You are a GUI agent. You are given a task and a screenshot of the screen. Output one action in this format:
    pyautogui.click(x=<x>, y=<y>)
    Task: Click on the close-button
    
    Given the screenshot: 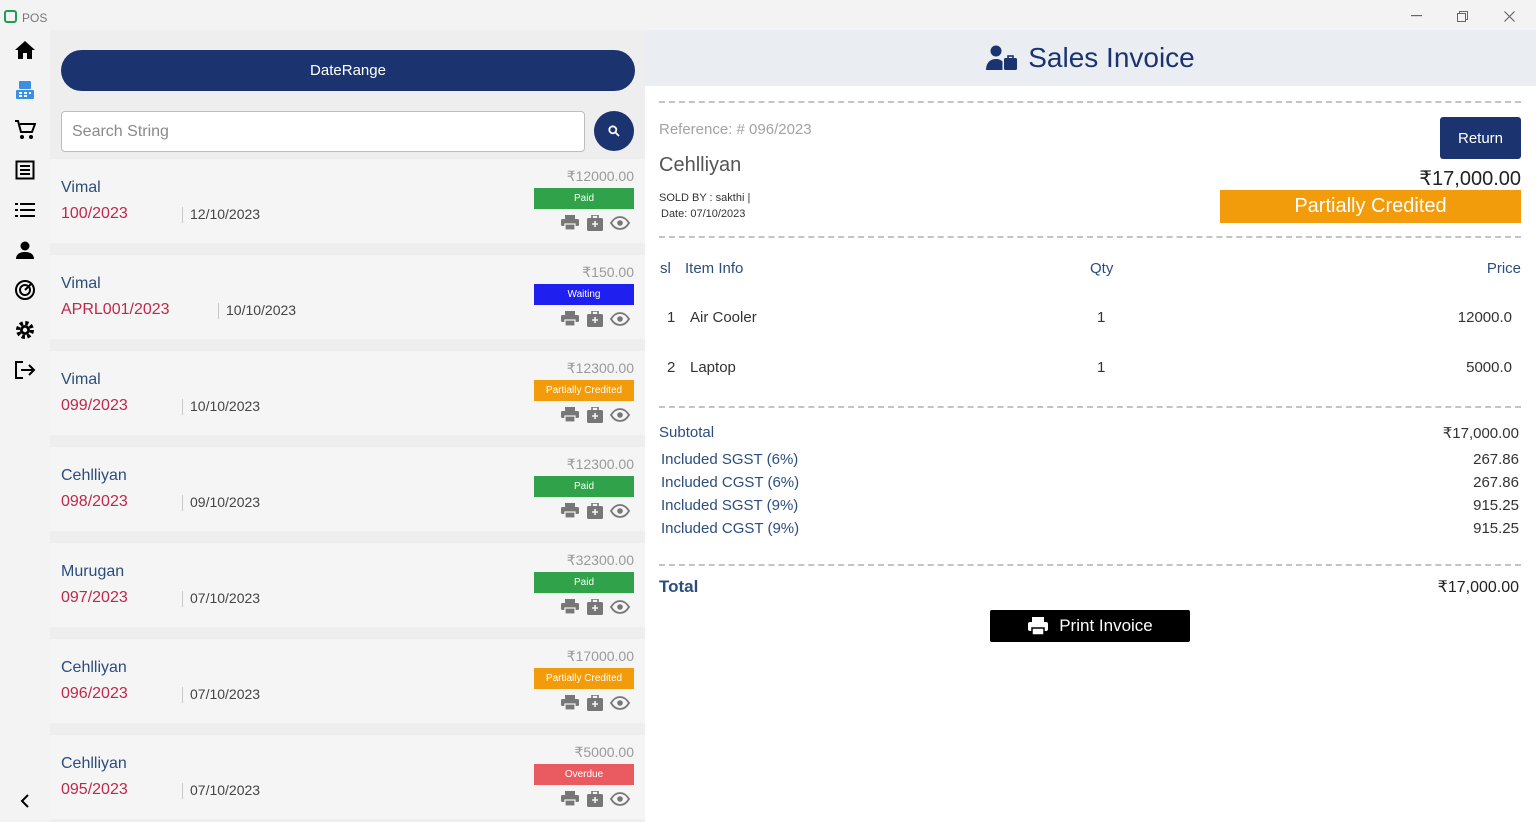 What is the action you would take?
    pyautogui.click(x=1509, y=16)
    